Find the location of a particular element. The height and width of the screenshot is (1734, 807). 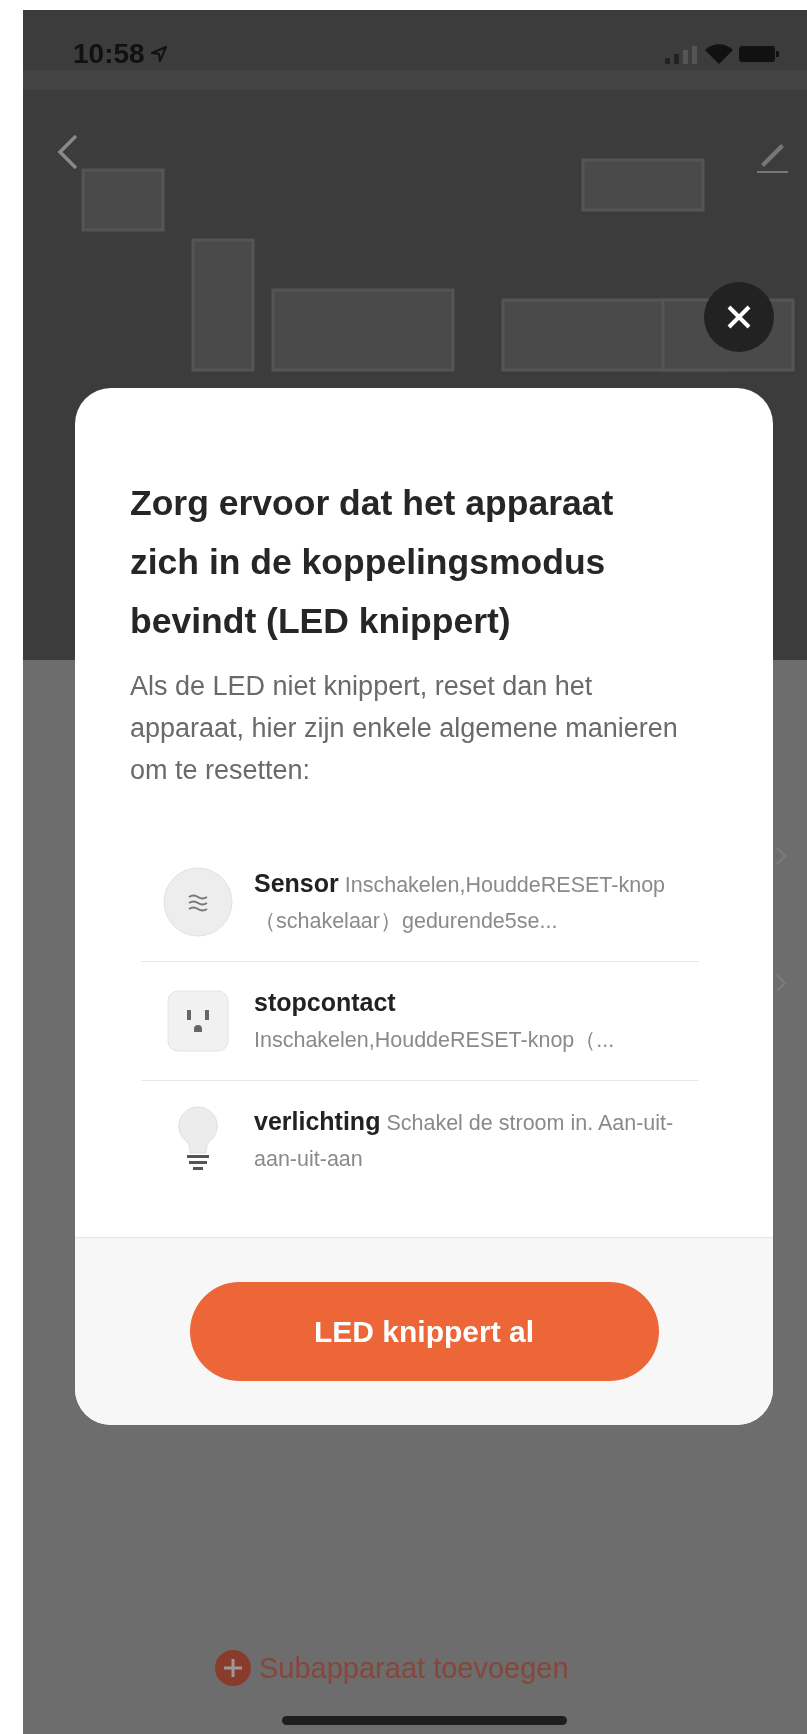

sensor-icon is located at coordinates (197, 902).